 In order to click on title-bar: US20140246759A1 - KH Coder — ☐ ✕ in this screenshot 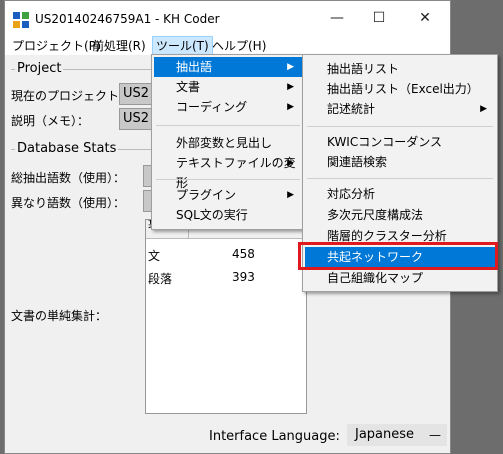, I will do `click(227, 18)`.